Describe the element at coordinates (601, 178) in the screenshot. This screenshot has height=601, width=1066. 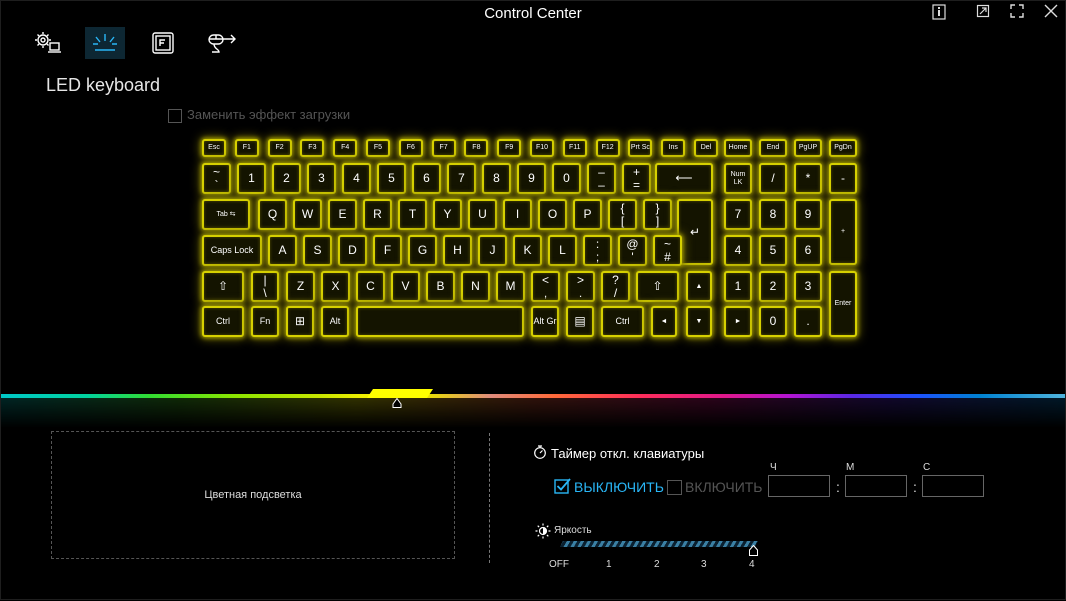
I see `key: – –` at that location.